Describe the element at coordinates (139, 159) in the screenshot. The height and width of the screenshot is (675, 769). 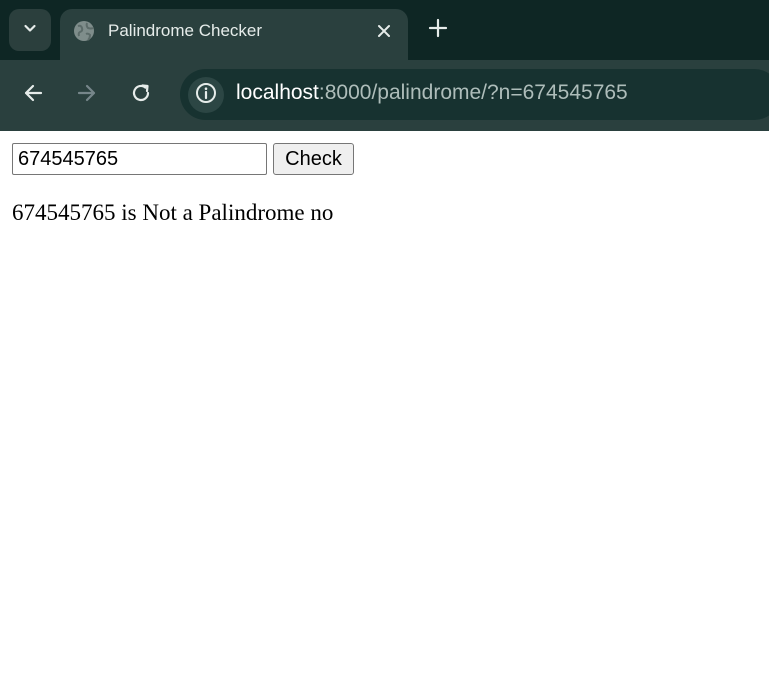
I see `number-input` at that location.